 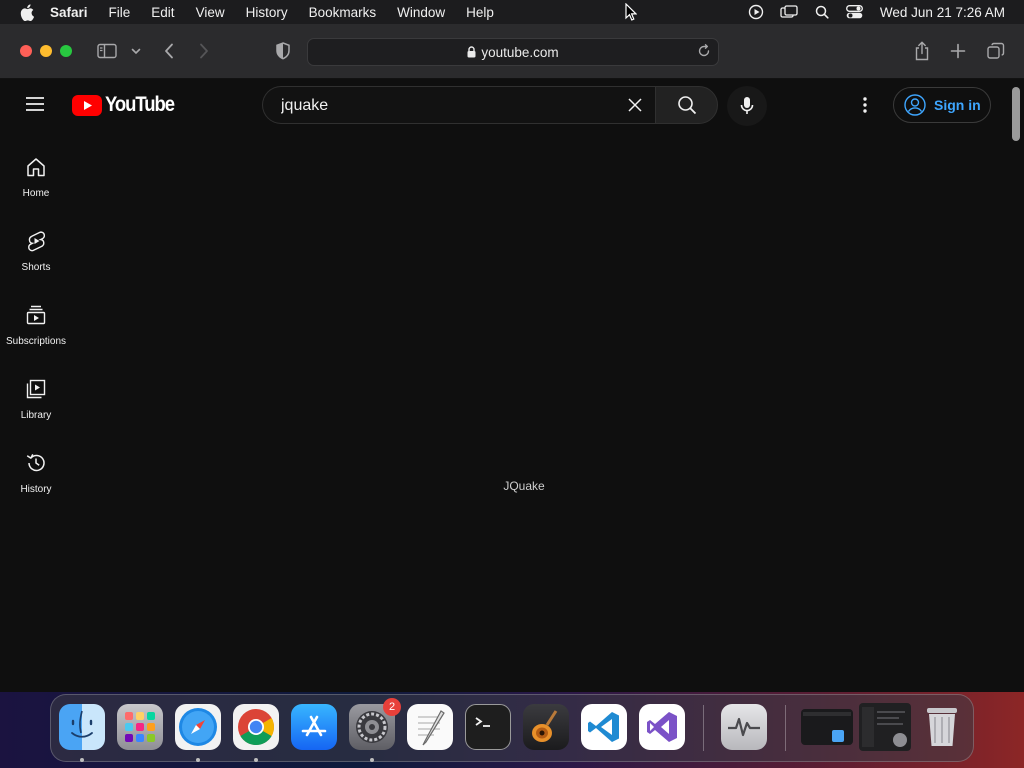 What do you see at coordinates (996, 51) in the screenshot?
I see `tab-overview-icon` at bounding box center [996, 51].